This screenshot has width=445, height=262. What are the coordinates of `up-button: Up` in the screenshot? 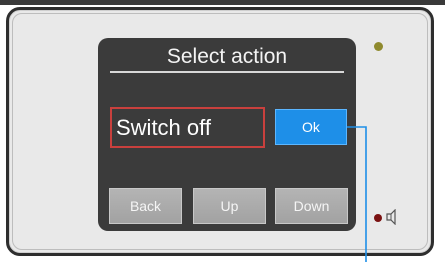 It's located at (229, 206).